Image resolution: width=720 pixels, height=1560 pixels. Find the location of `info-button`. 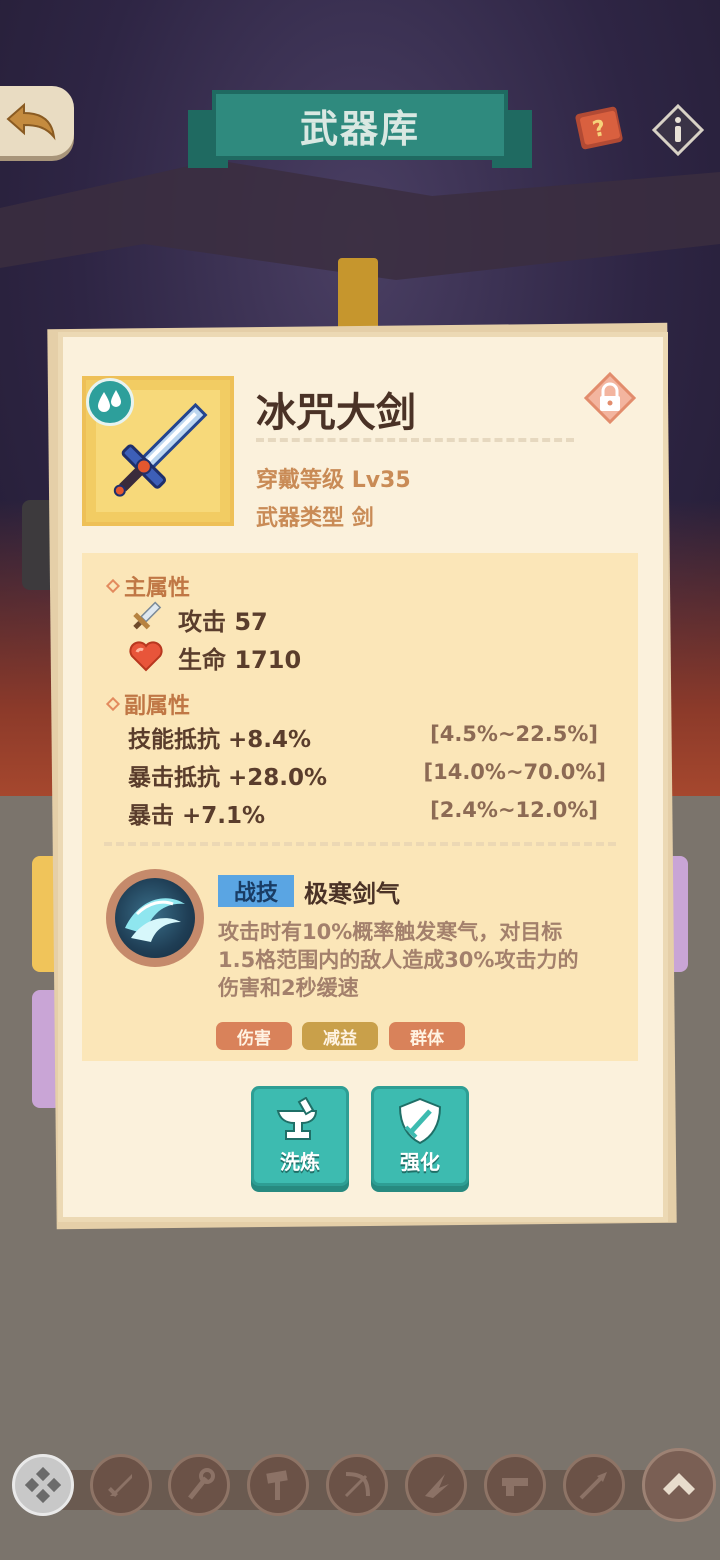

info-button is located at coordinates (678, 130).